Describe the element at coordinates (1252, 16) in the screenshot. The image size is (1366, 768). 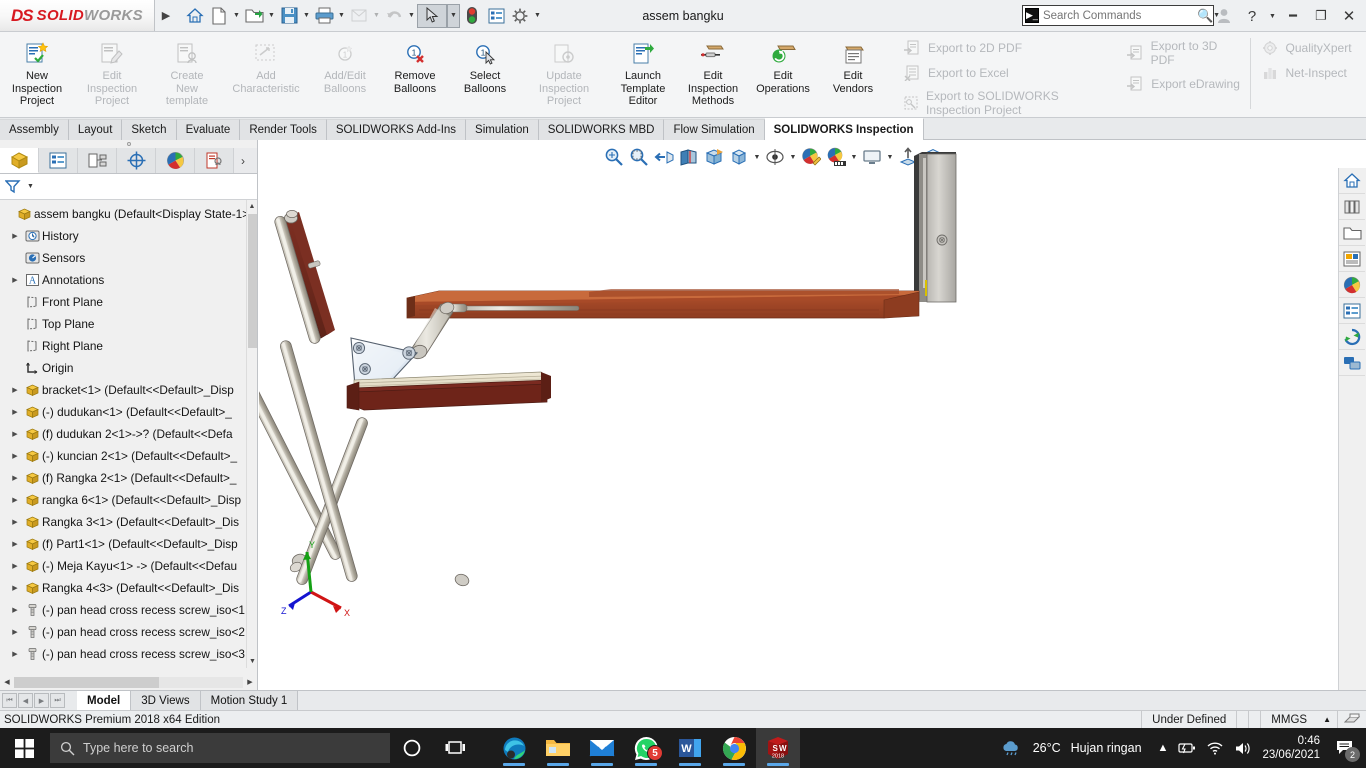
I see `help-icon: ?` at that location.